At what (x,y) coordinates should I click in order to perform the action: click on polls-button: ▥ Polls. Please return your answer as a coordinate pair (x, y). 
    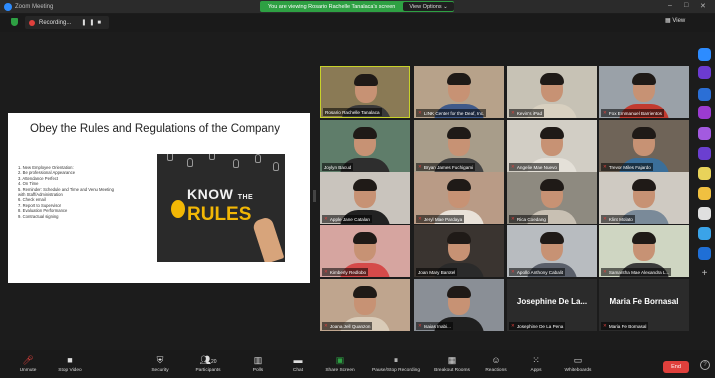
    Looking at the image, I should click on (258, 364).